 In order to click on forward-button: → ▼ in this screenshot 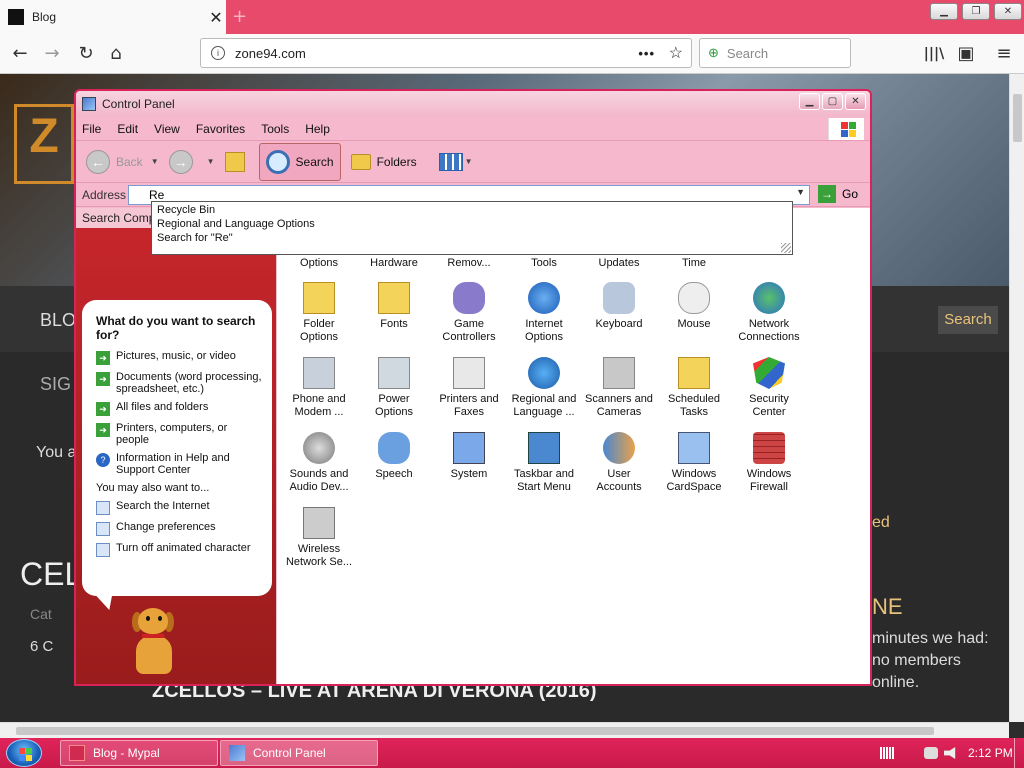, I will do `click(191, 161)`.